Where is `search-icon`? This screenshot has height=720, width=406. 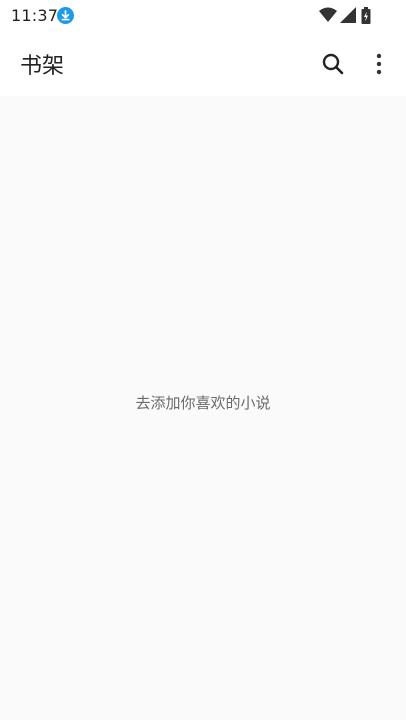 search-icon is located at coordinates (333, 64).